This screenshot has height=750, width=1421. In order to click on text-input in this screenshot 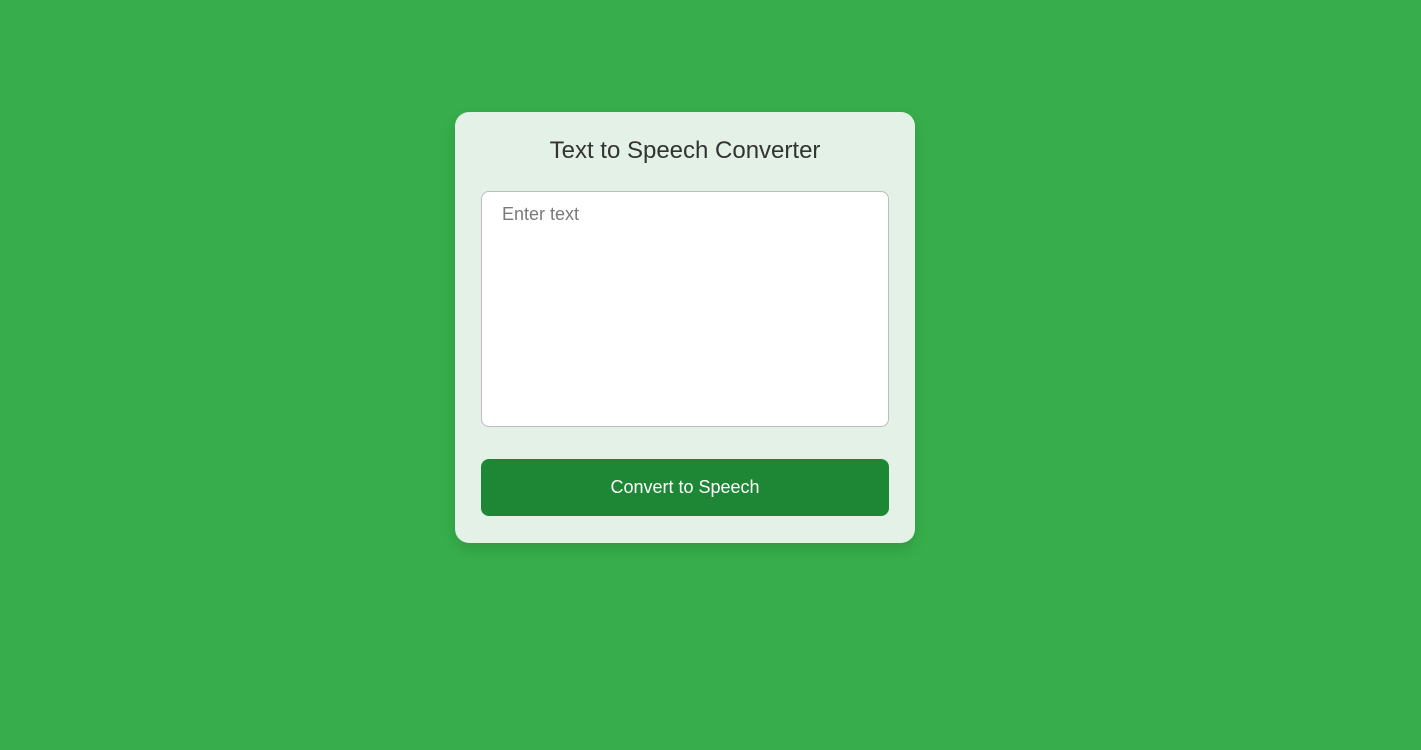, I will do `click(685, 309)`.